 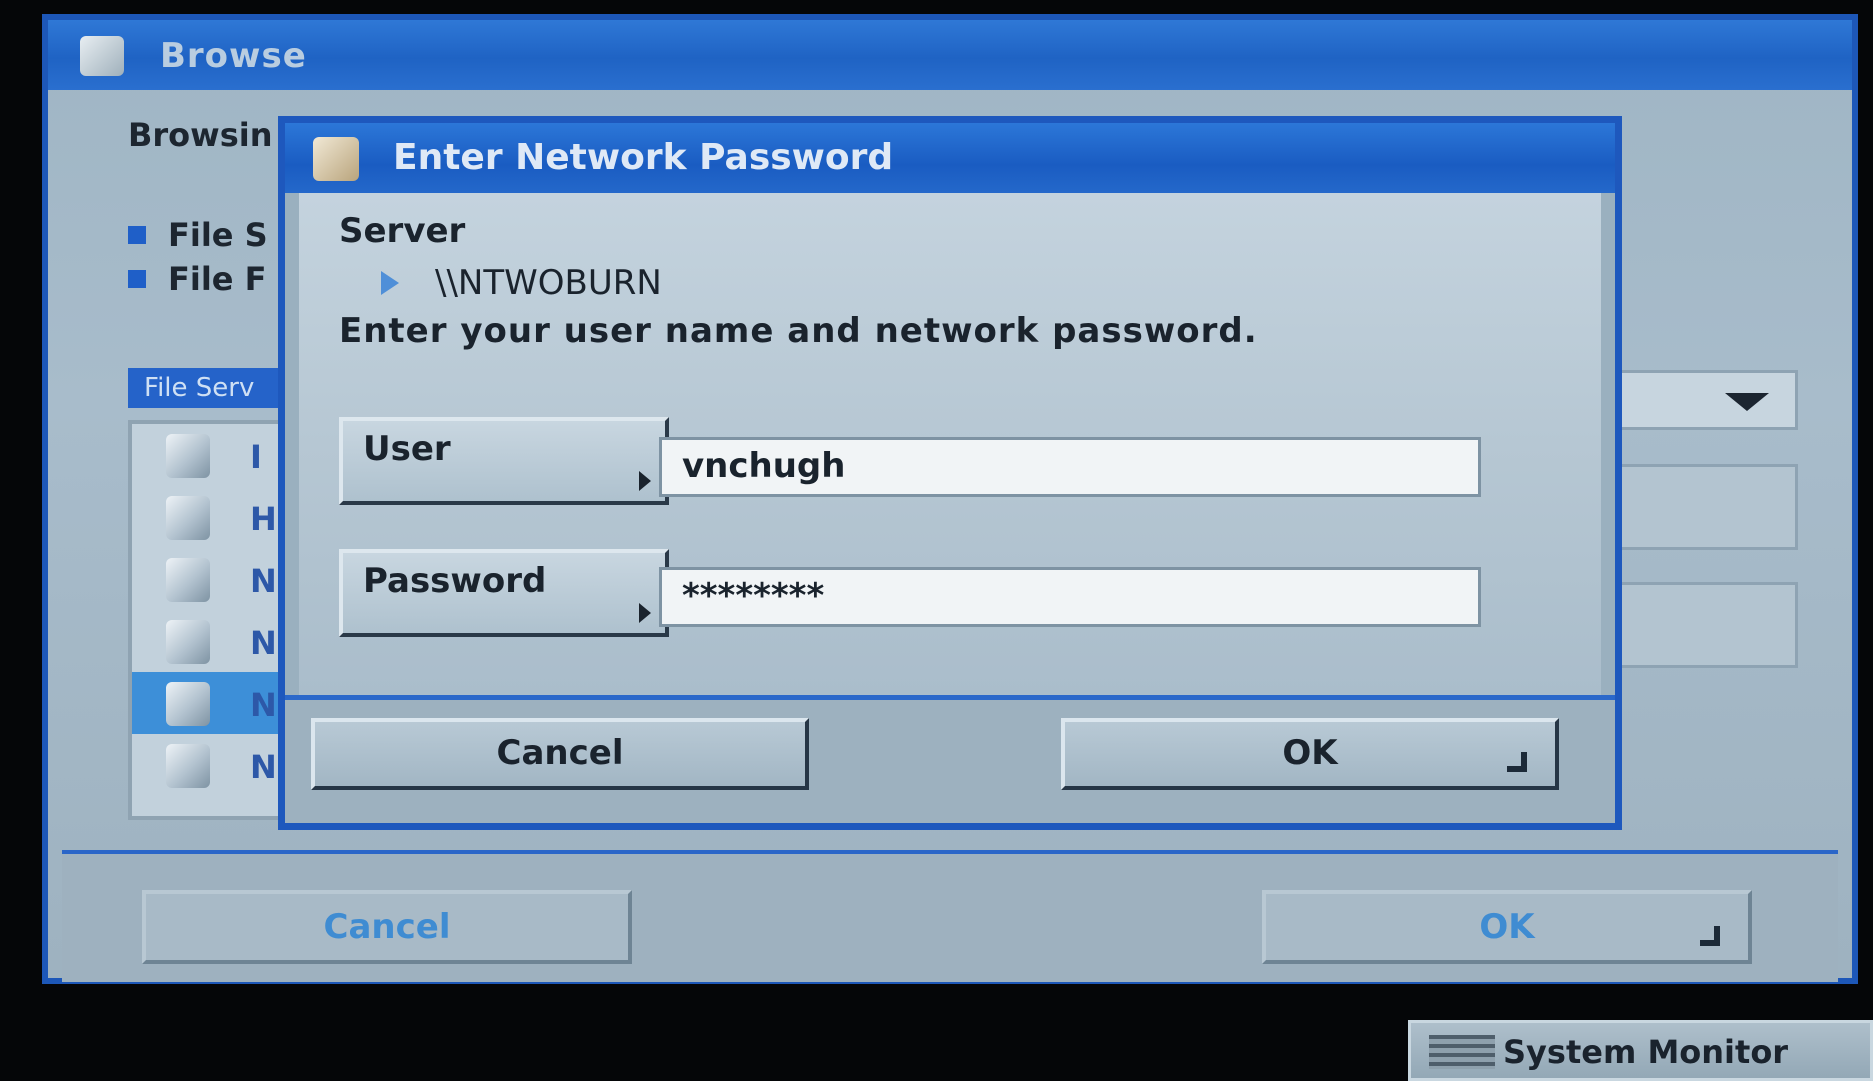 What do you see at coordinates (950, 55) in the screenshot?
I see `browse-title-bar: Browse` at bounding box center [950, 55].